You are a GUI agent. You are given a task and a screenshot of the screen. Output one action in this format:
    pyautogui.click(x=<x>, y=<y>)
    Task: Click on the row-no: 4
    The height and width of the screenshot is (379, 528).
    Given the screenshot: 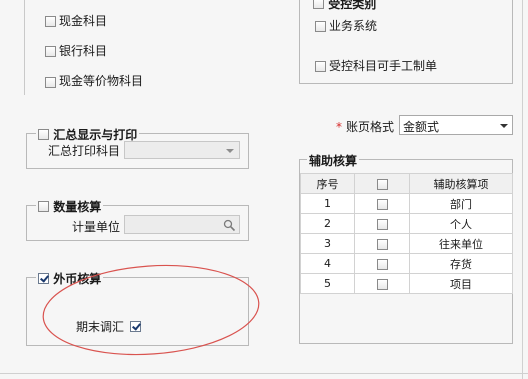 What is the action you would take?
    pyautogui.click(x=327, y=263)
    